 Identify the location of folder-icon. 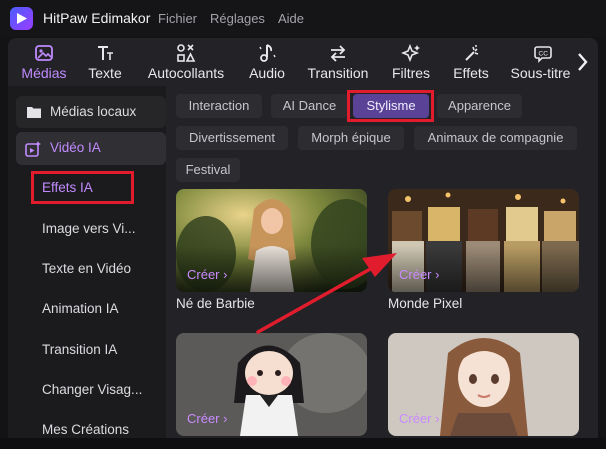
(34, 112).